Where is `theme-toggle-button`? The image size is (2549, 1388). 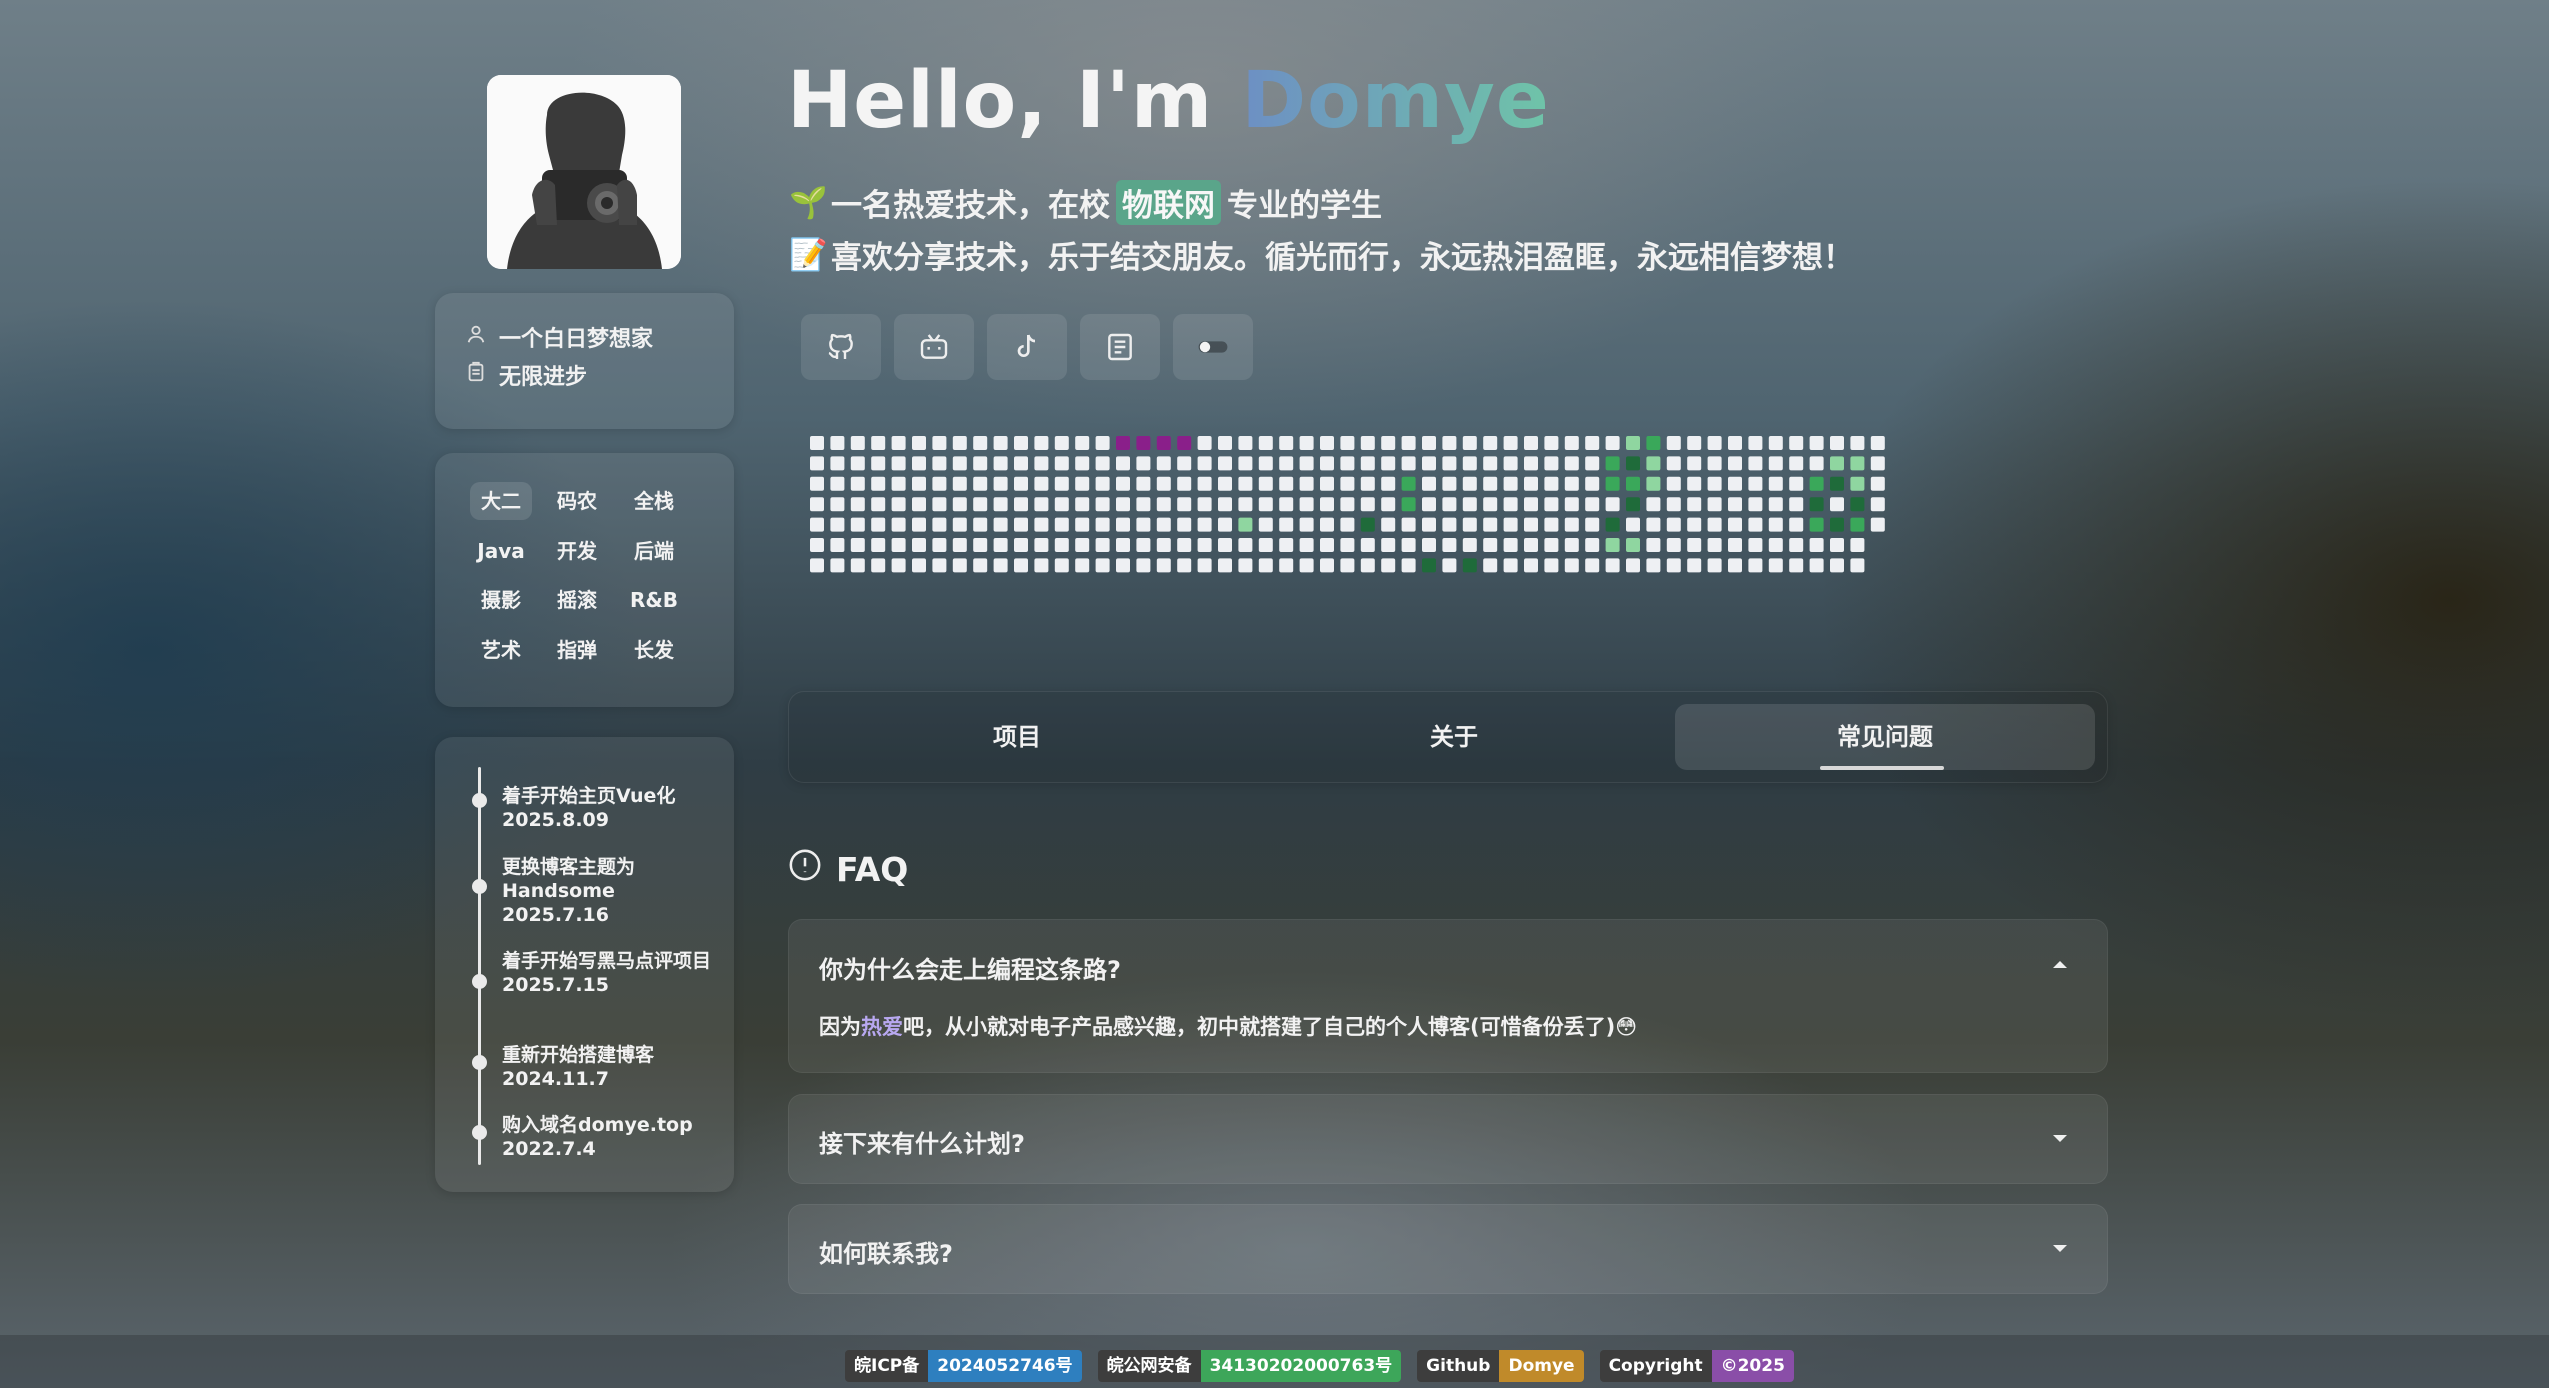
theme-toggle-button is located at coordinates (1213, 347).